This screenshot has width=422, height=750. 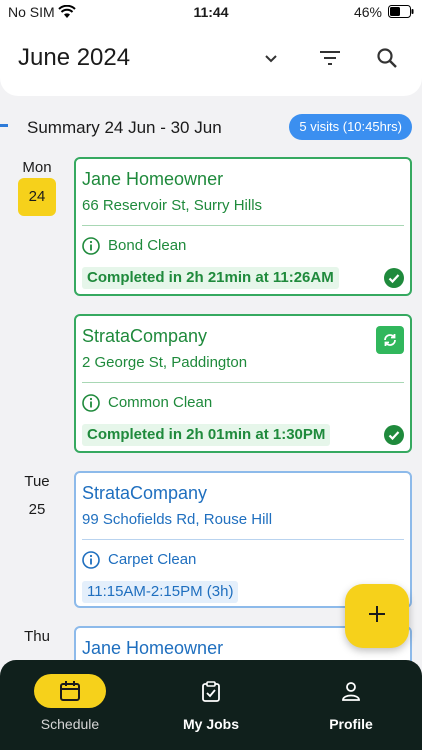 What do you see at coordinates (70, 691) in the screenshot?
I see `calendar-icon` at bounding box center [70, 691].